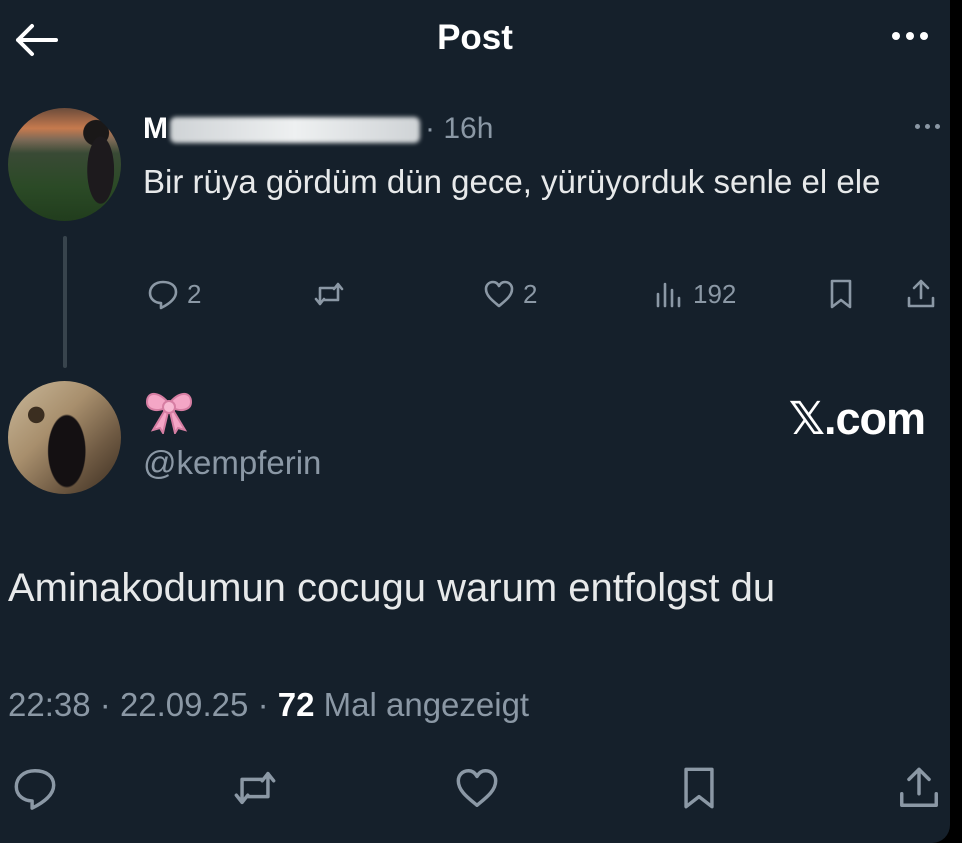 The width and height of the screenshot is (962, 843). What do you see at coordinates (530, 293) in the screenshot?
I see `like-count: 2` at bounding box center [530, 293].